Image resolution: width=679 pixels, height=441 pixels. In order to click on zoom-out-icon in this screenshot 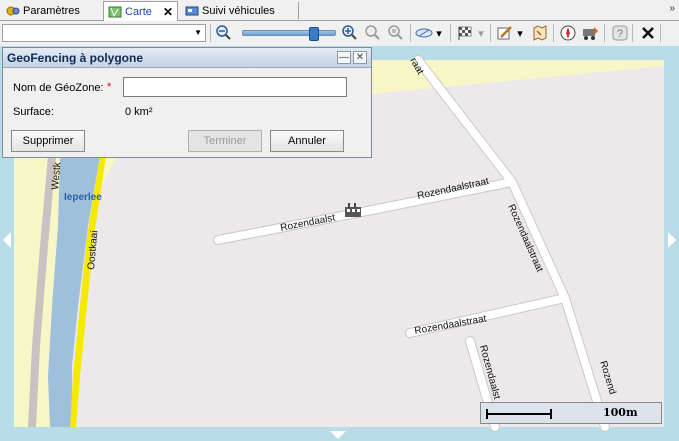, I will do `click(224, 33)`.